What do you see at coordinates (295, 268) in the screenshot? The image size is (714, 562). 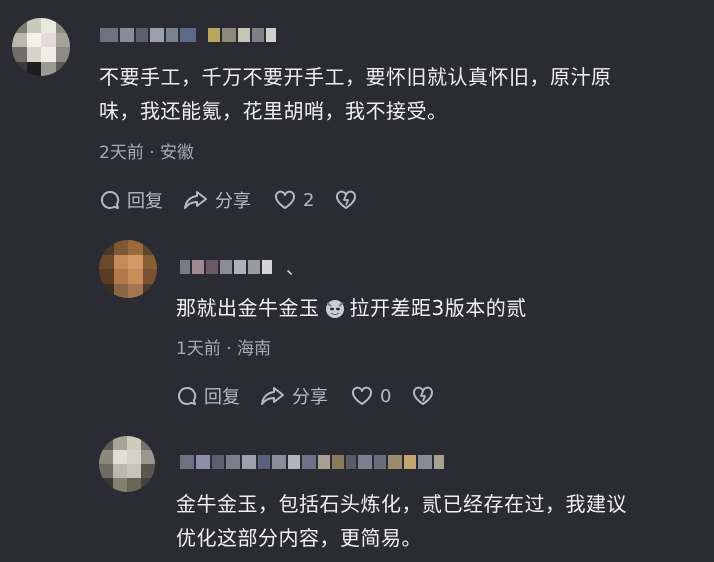 I see `username-suffix: 、` at bounding box center [295, 268].